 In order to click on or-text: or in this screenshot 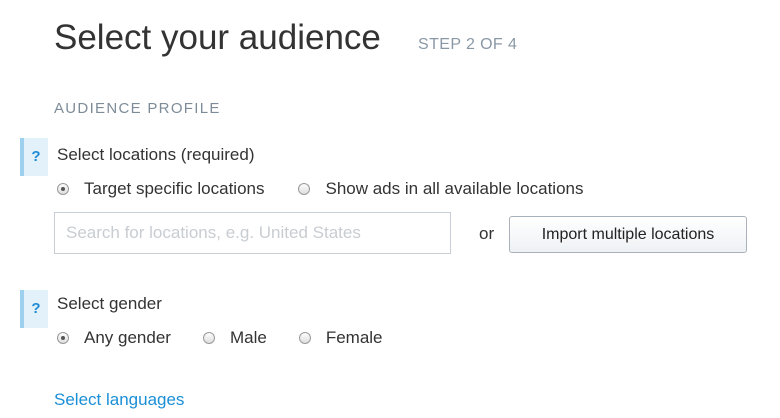, I will do `click(487, 233)`.